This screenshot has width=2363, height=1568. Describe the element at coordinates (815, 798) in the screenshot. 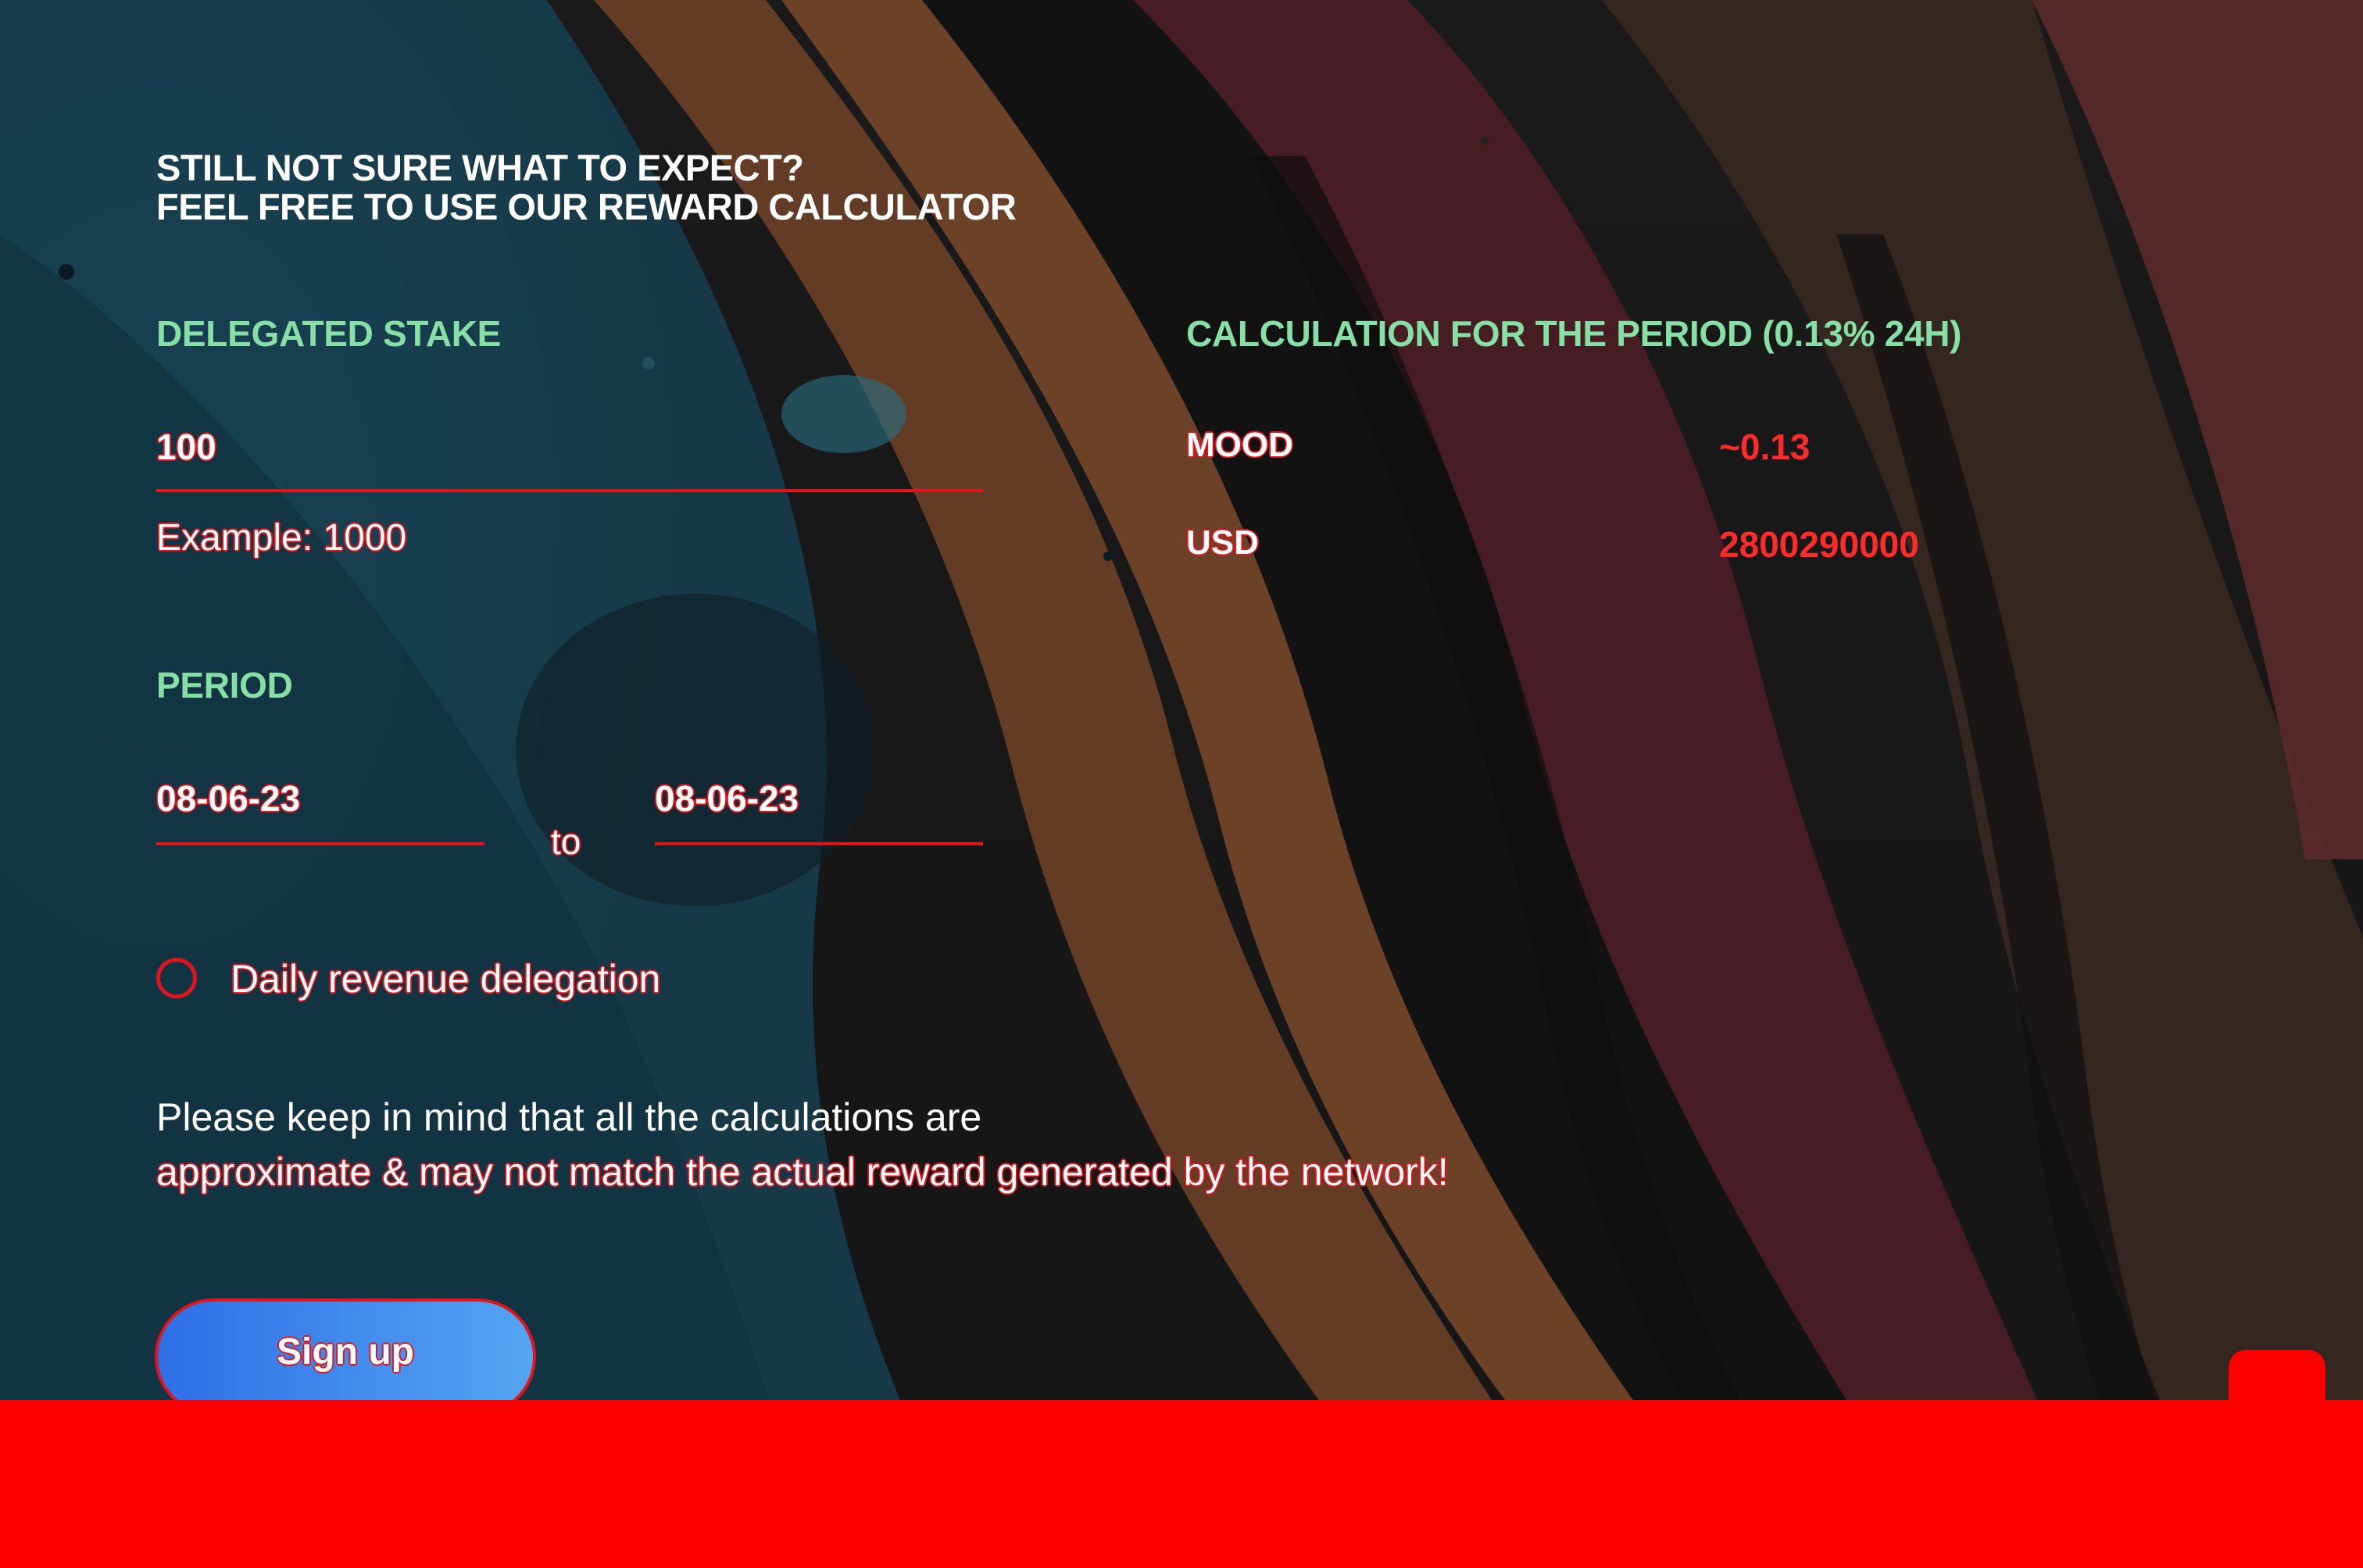

I see `period-end-date-input` at that location.